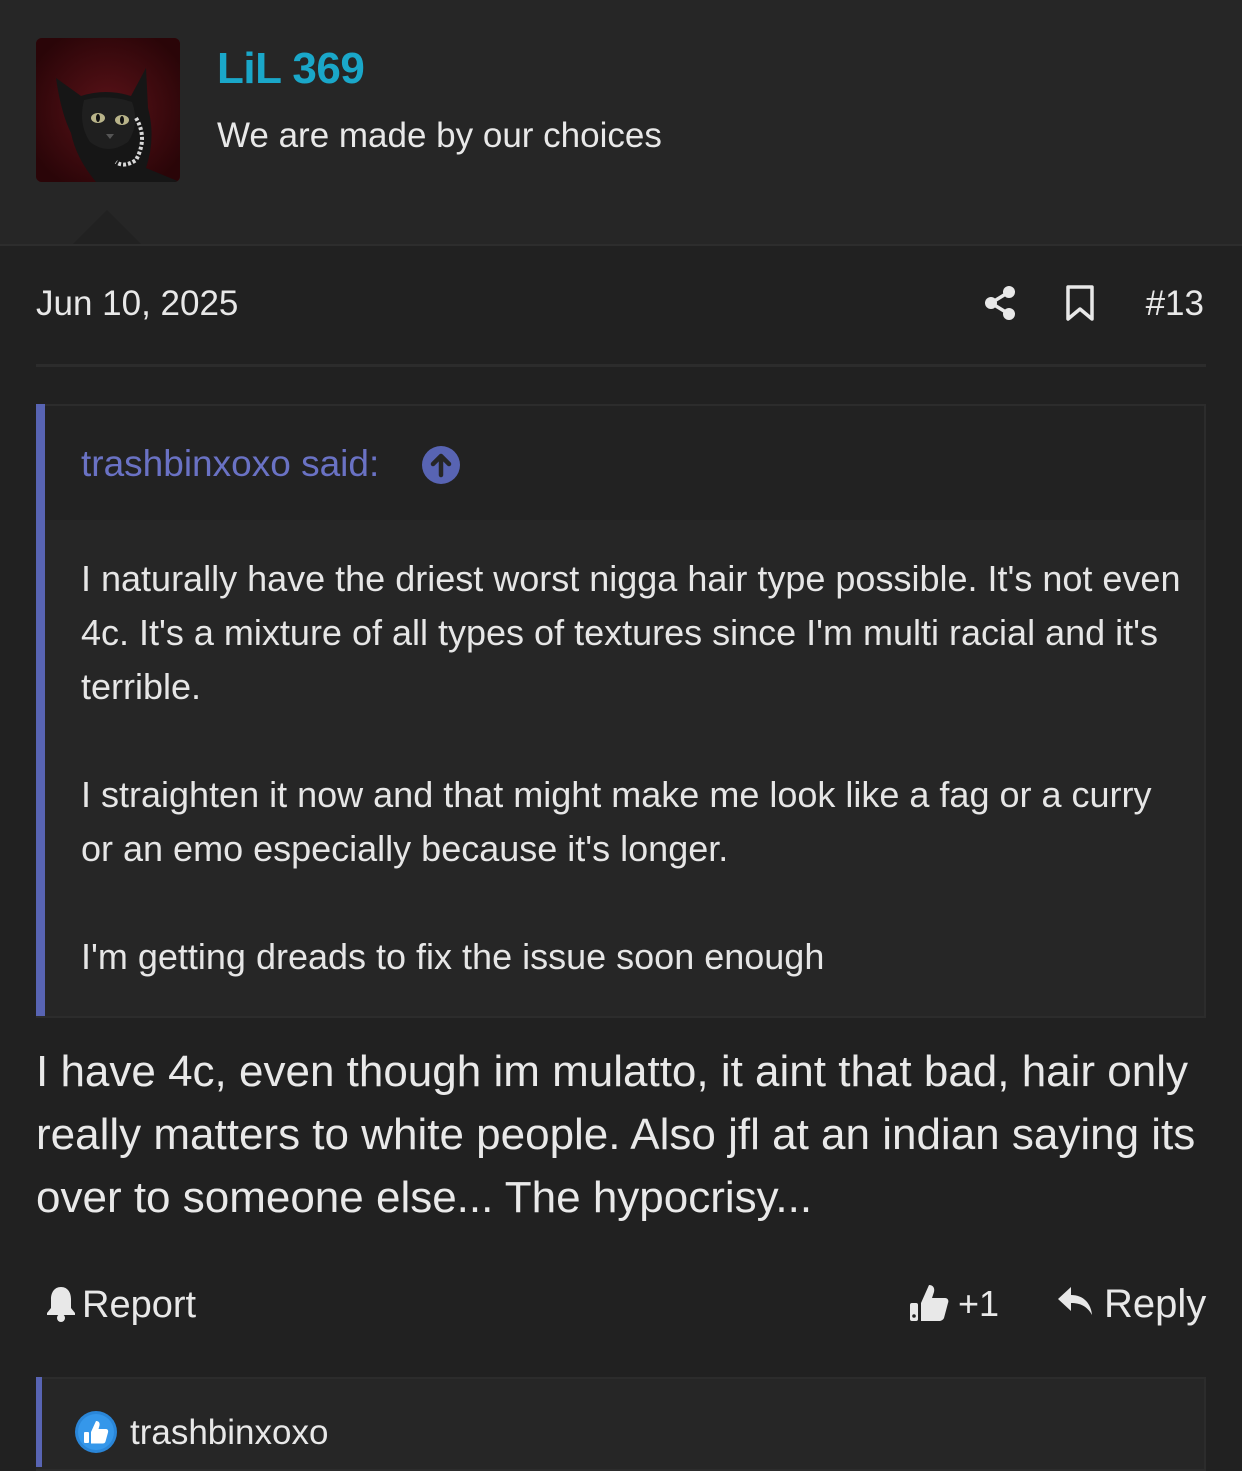 Image resolution: width=1242 pixels, height=1471 pixels. What do you see at coordinates (137, 304) in the screenshot?
I see `post-date: Jun 10, 2025` at bounding box center [137, 304].